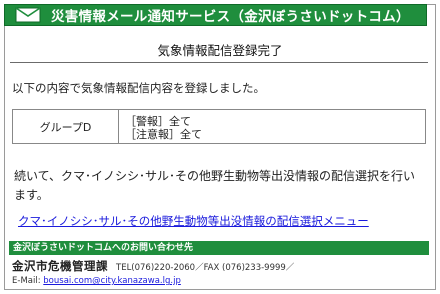 The width and height of the screenshot is (440, 294). What do you see at coordinates (26, 281) in the screenshot?
I see `email-label: E-Mail:` at bounding box center [26, 281].